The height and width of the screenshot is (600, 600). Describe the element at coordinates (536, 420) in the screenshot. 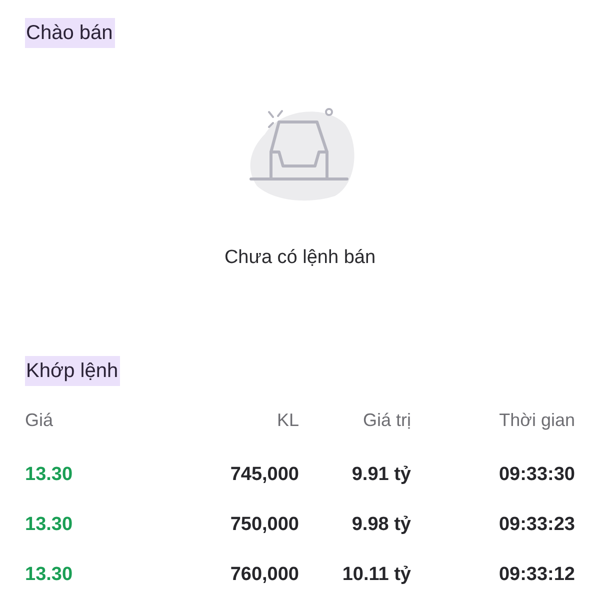

I see `time-header: Thời gian` at that location.